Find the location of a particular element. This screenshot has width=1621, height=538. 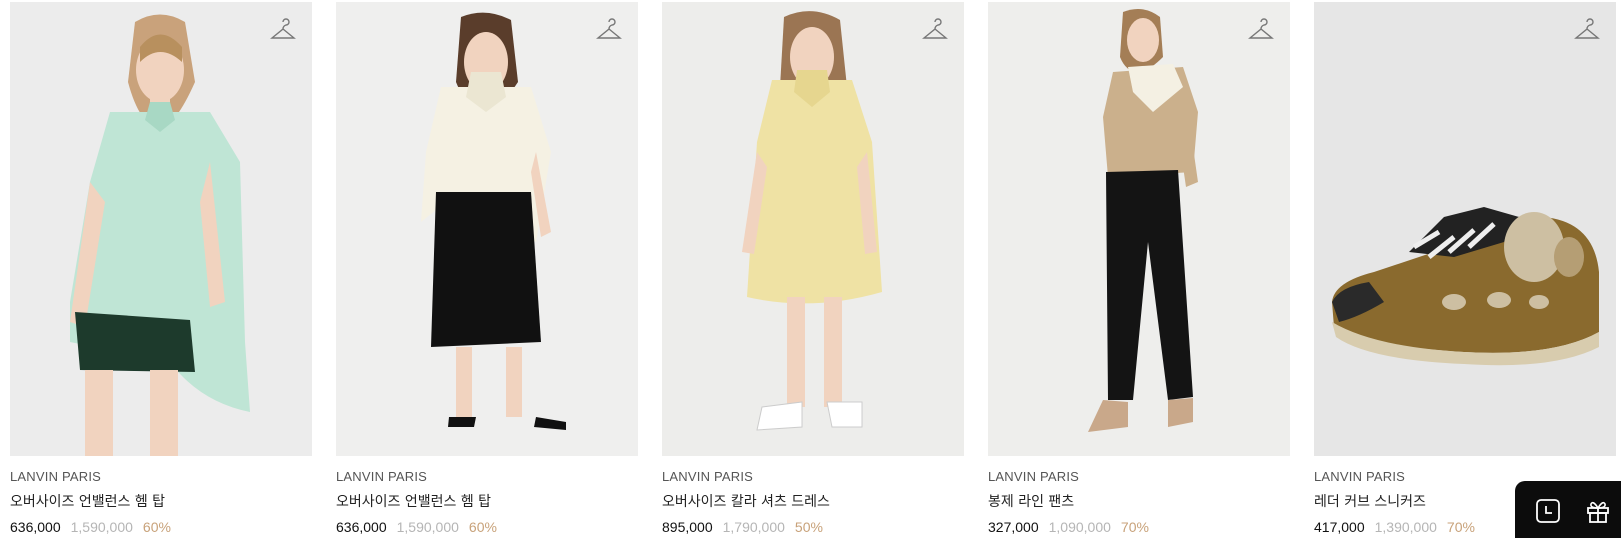

recent-viewed-button is located at coordinates (1548, 511).